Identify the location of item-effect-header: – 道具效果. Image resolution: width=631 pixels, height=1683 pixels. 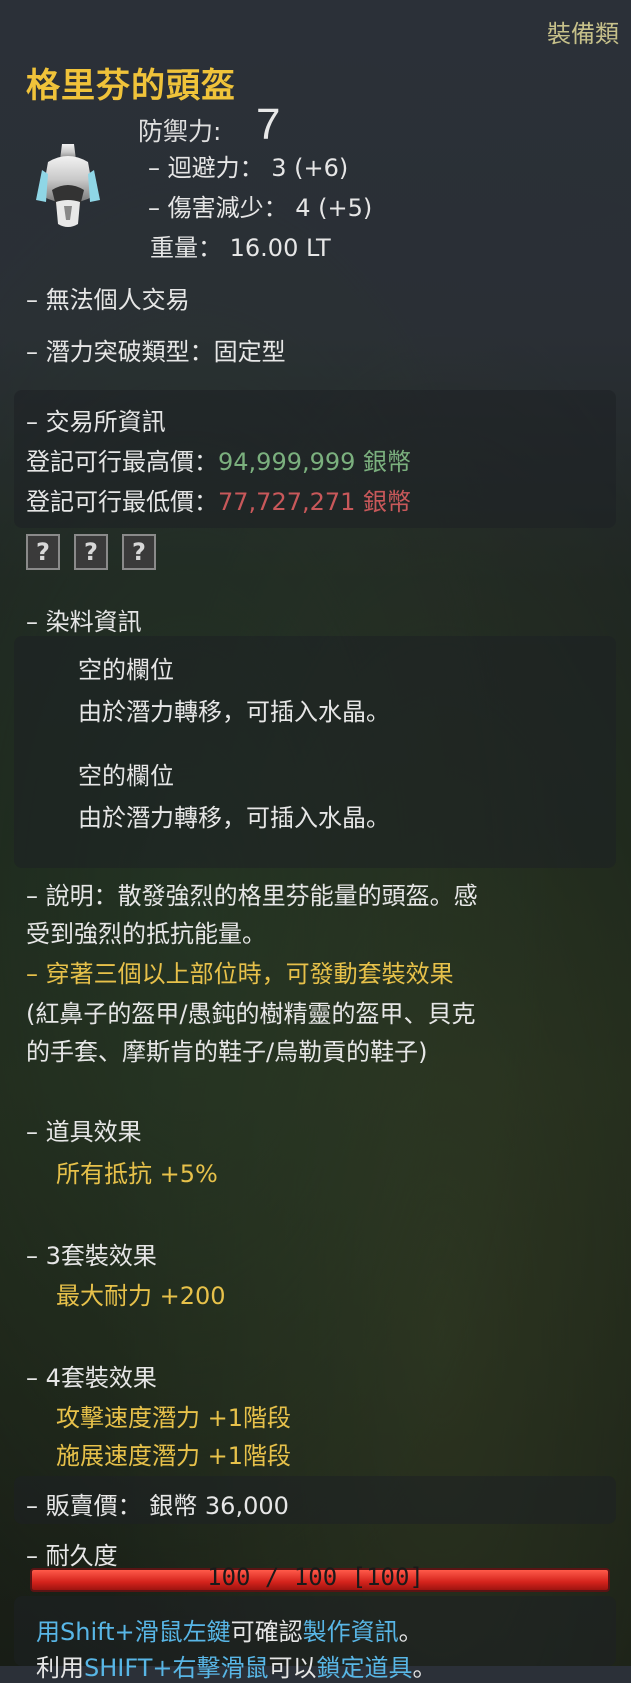
(84, 1132).